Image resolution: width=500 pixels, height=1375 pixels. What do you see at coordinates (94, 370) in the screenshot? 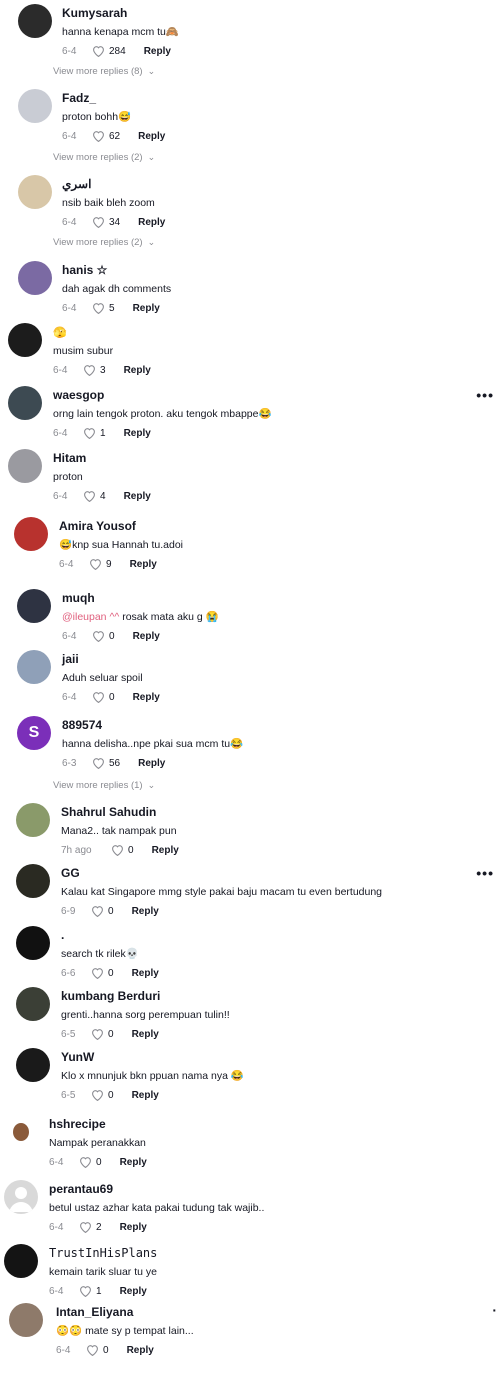
I see `like-button: 3` at bounding box center [94, 370].